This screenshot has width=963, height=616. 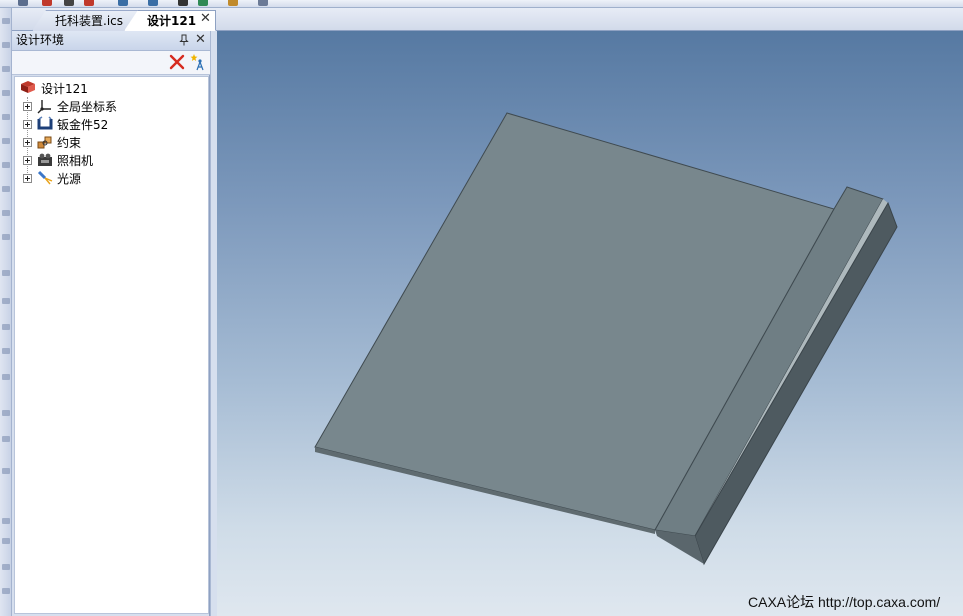 What do you see at coordinates (6, 312) in the screenshot?
I see `left-vertical-toolbar` at bounding box center [6, 312].